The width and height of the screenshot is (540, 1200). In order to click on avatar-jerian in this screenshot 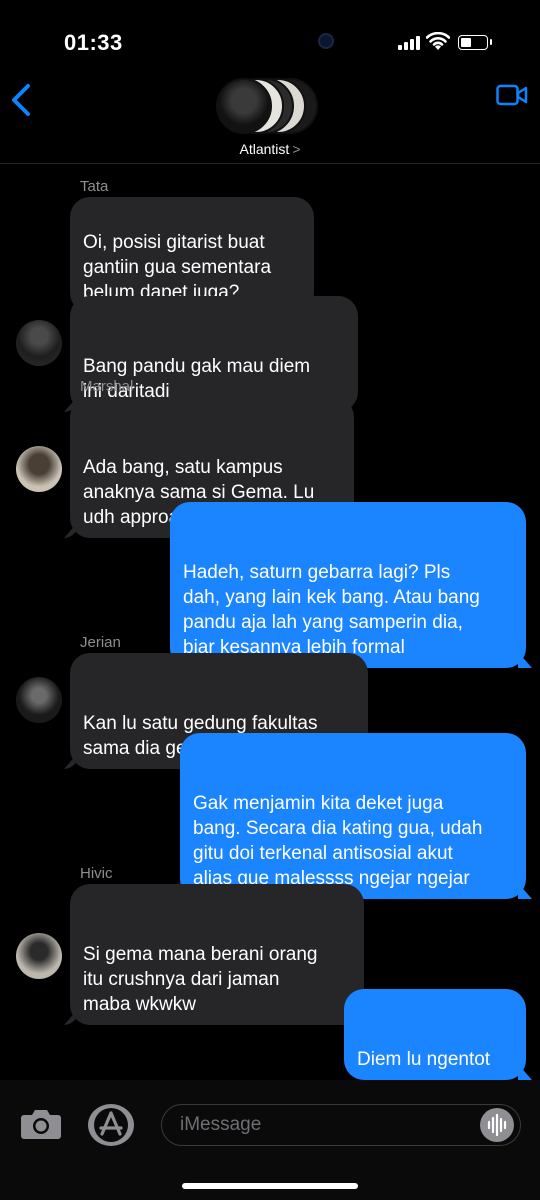, I will do `click(39, 700)`.